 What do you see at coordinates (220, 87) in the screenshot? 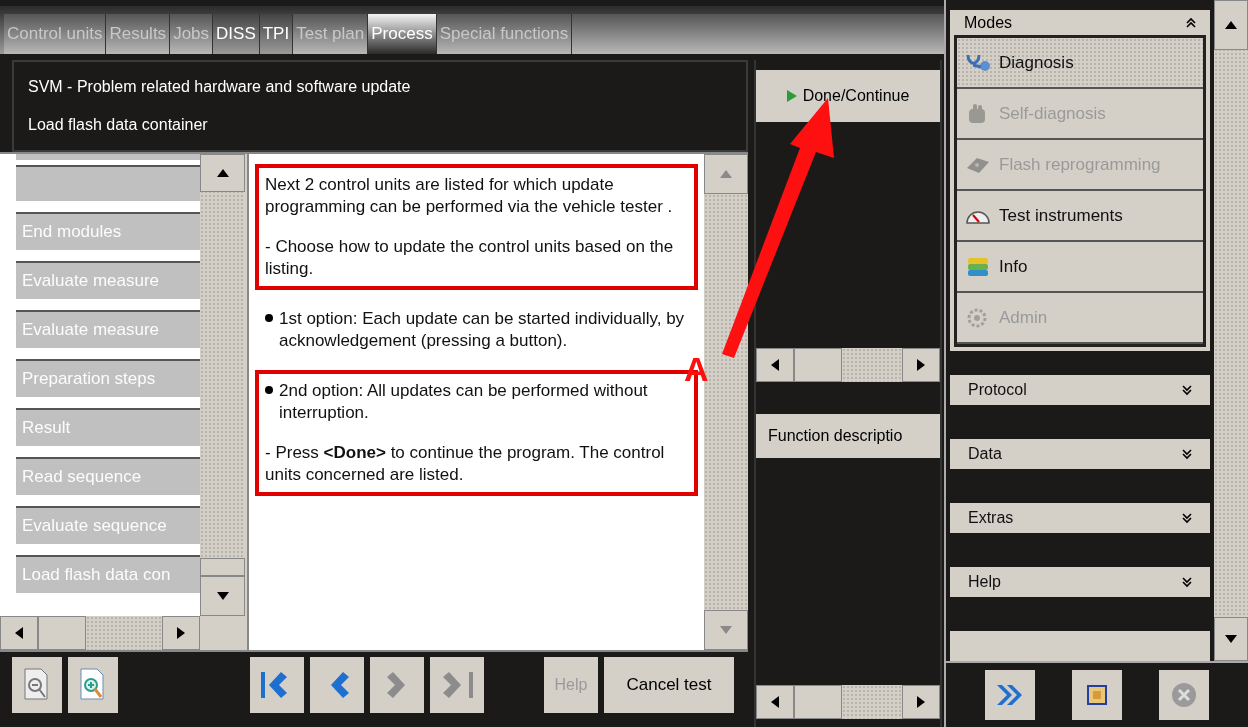
I see `procedure-title: SVM - Problem related hardware and software update` at bounding box center [220, 87].